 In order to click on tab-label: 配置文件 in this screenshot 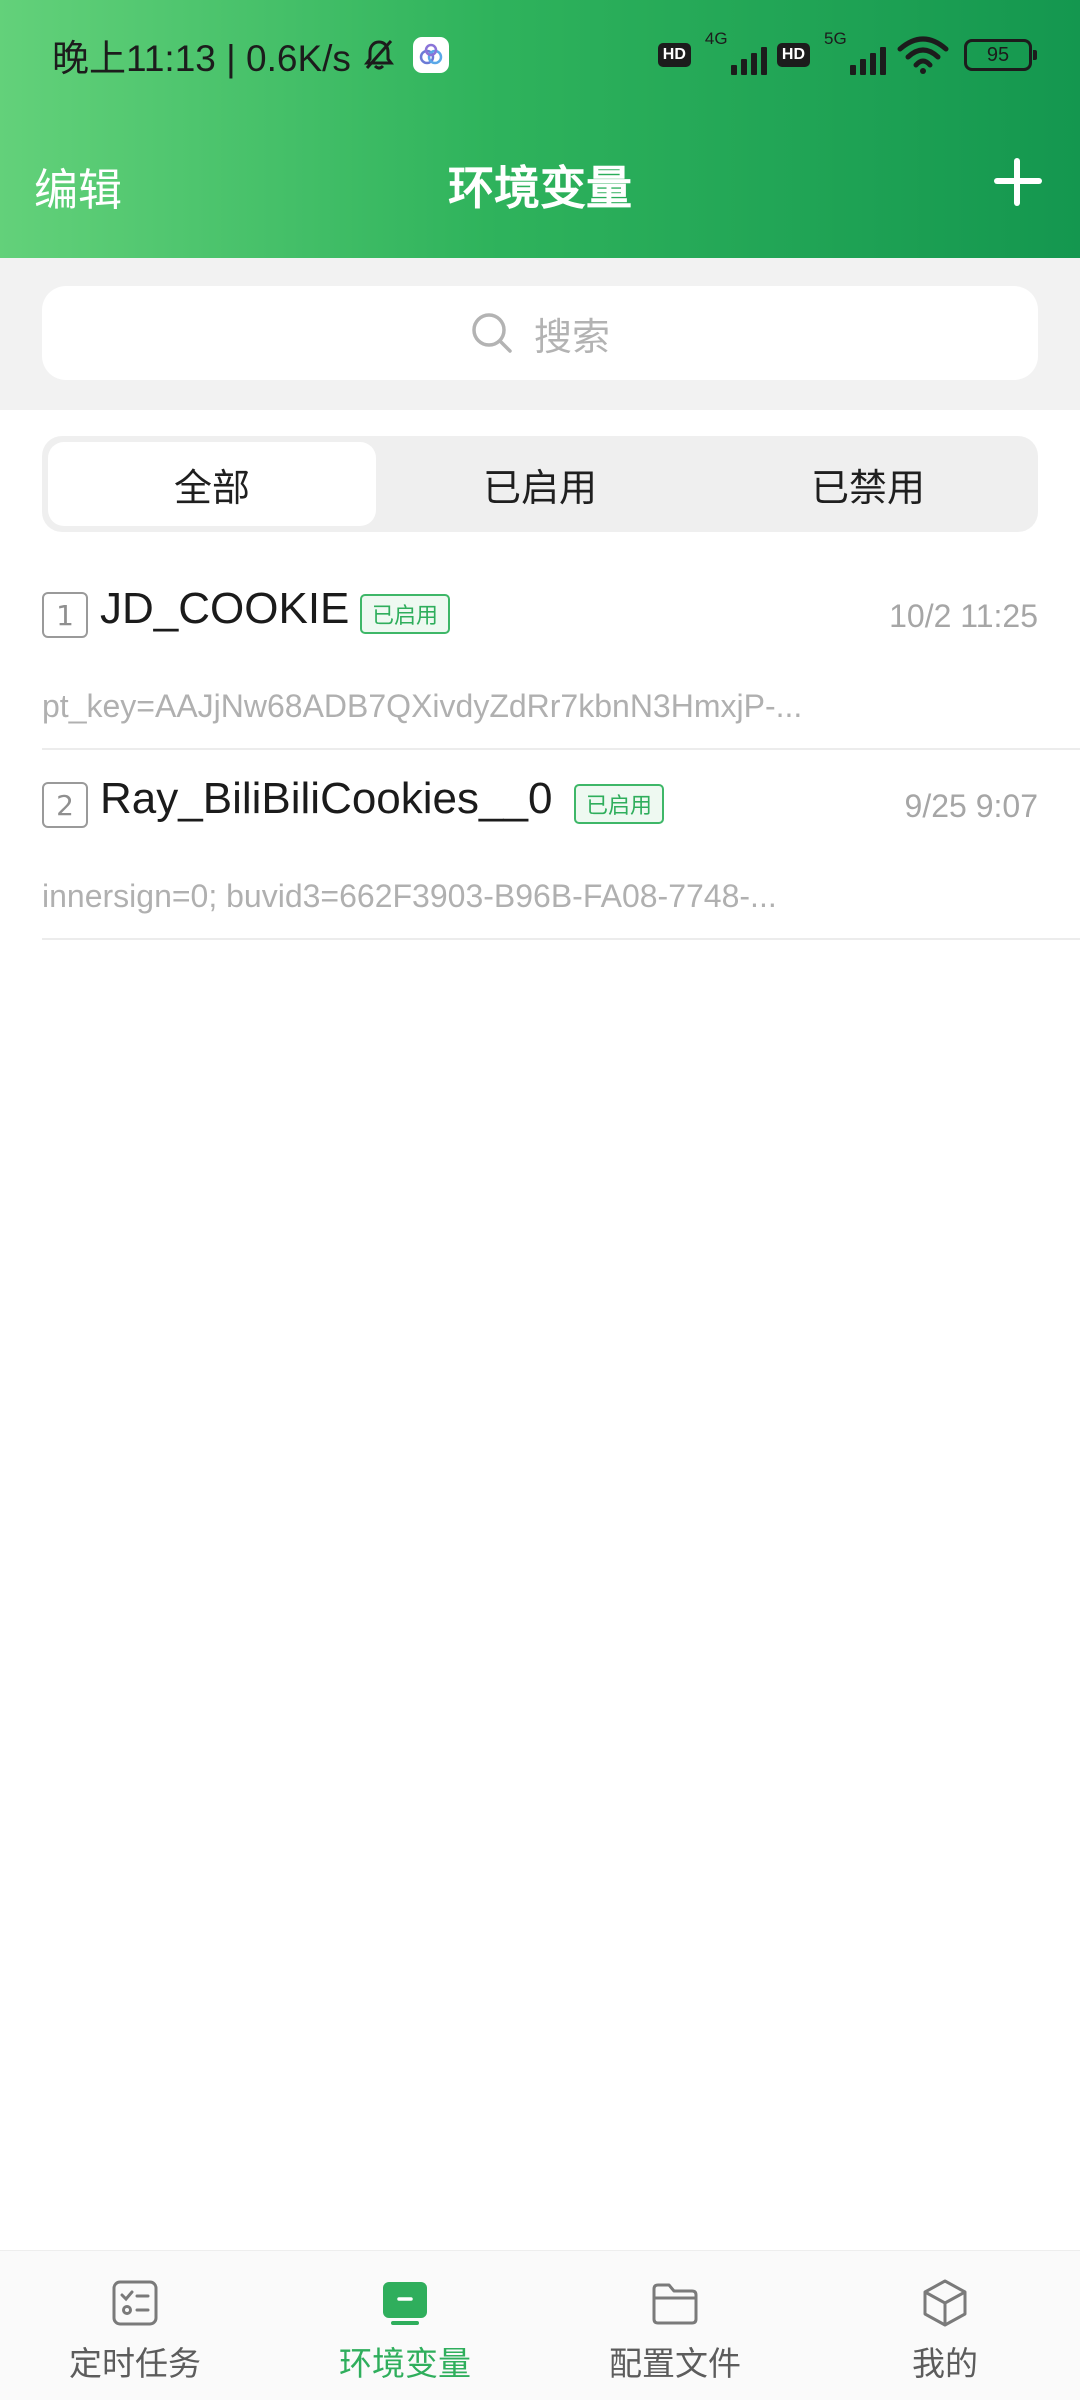, I will do `click(675, 2363)`.